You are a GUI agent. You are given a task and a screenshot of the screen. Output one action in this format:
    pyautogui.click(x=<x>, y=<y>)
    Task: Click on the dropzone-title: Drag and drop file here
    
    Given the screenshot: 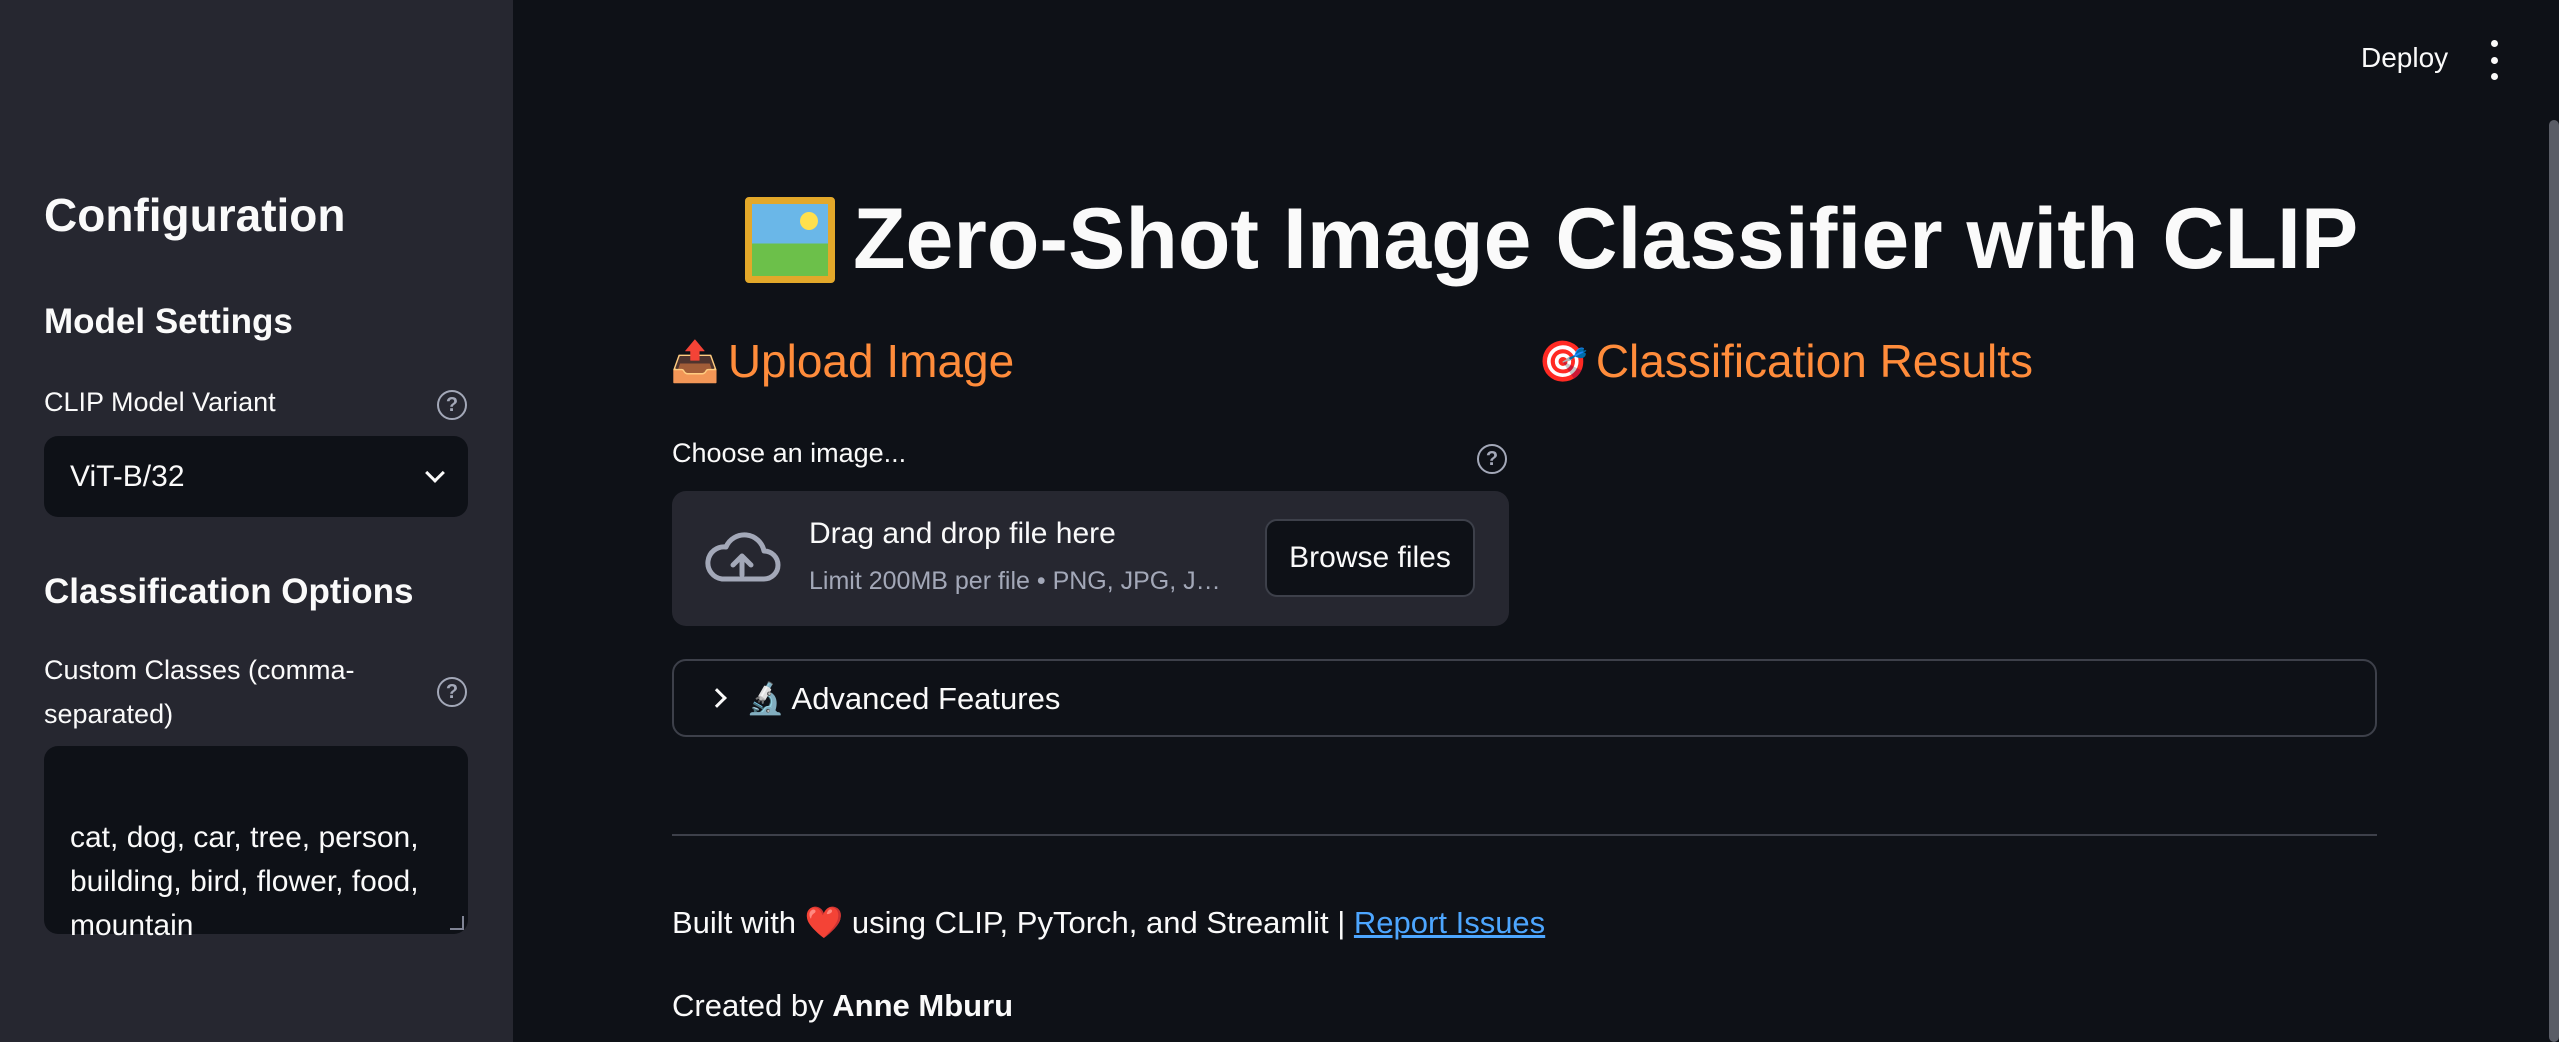 What is the action you would take?
    pyautogui.click(x=962, y=533)
    